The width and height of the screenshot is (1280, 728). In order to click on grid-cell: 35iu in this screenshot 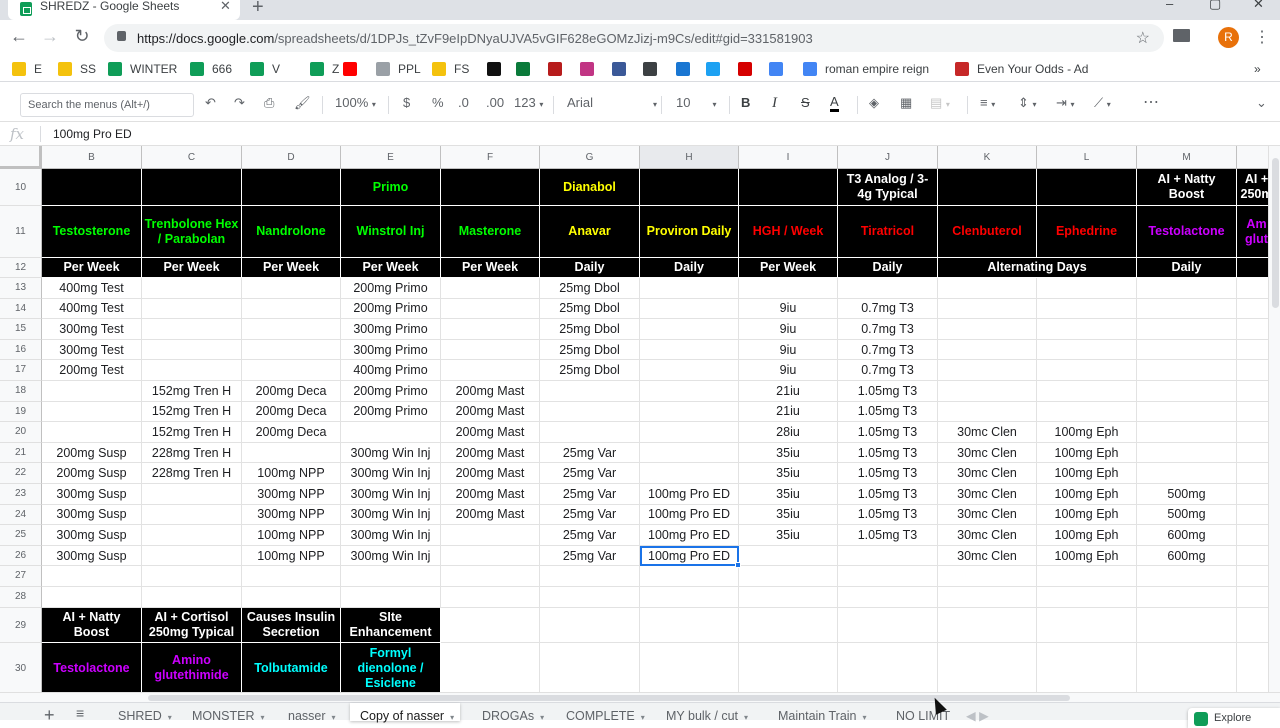, I will do `click(788, 515)`.